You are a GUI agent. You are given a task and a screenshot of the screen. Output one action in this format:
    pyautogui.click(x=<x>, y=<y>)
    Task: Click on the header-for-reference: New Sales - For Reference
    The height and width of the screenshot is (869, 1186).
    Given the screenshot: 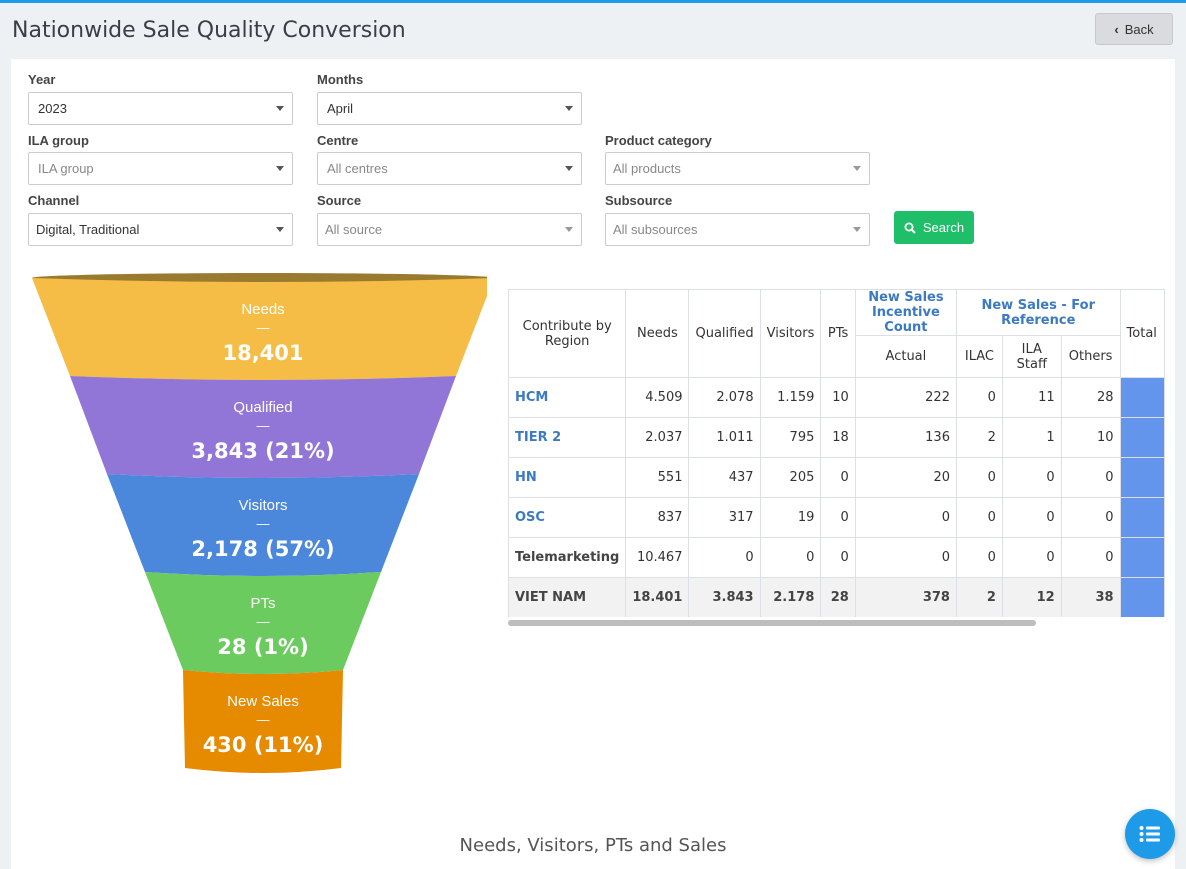 What is the action you would take?
    pyautogui.click(x=1038, y=312)
    